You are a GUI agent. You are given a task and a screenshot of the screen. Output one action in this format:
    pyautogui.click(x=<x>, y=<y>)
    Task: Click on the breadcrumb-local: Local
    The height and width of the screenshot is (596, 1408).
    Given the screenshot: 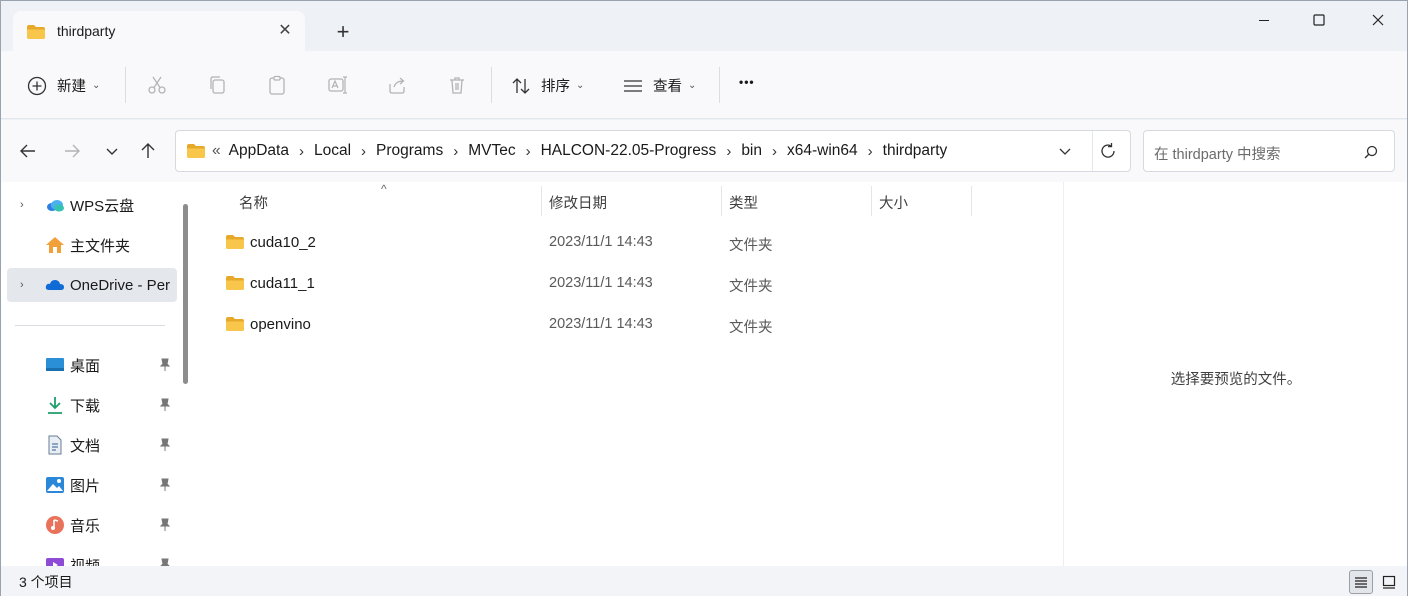 What is the action you would take?
    pyautogui.click(x=332, y=151)
    